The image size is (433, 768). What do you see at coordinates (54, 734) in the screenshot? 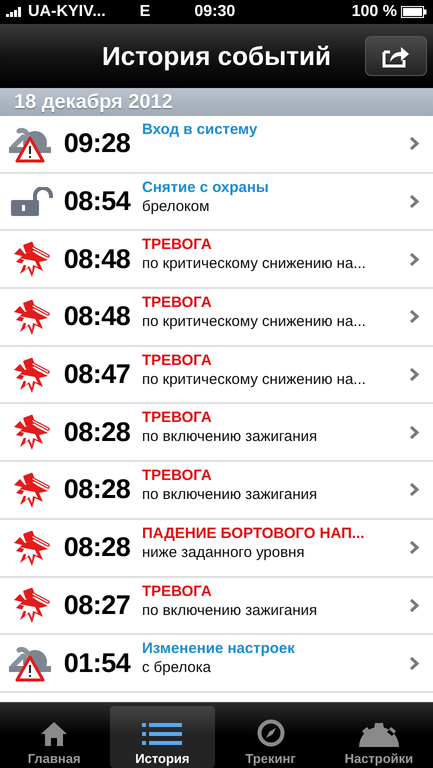
I see `home-icon` at bounding box center [54, 734].